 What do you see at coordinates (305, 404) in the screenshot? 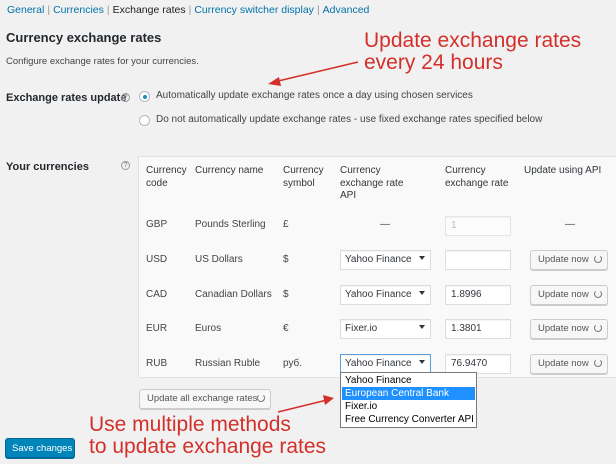
I see `arrow-bottom` at bounding box center [305, 404].